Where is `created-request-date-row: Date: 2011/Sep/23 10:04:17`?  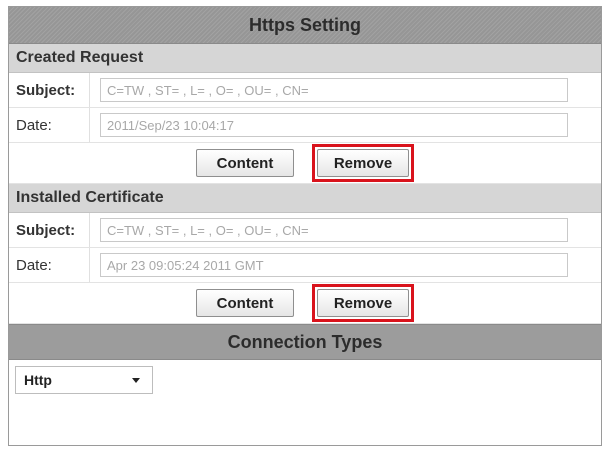
created-request-date-row: Date: 2011/Sep/23 10:04:17 is located at coordinates (305, 125).